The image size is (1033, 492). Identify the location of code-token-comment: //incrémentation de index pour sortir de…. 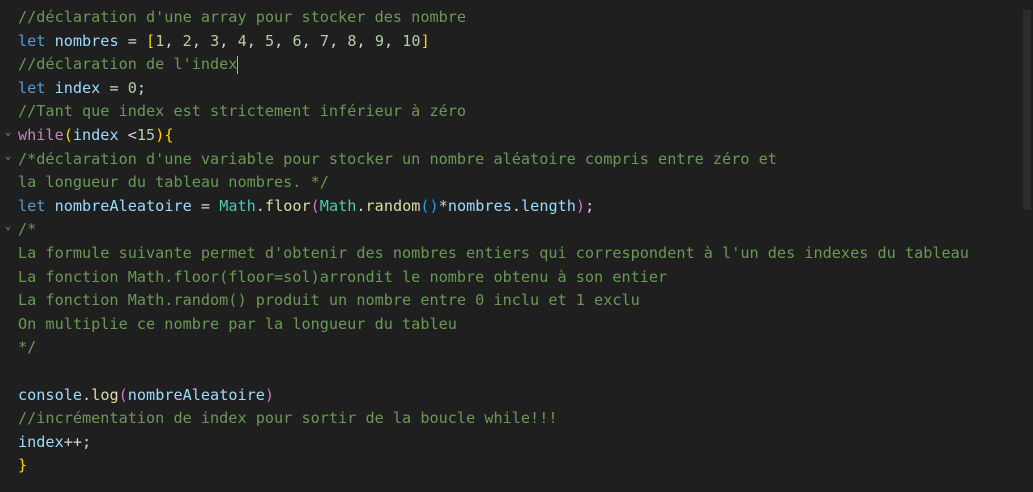
(288, 418).